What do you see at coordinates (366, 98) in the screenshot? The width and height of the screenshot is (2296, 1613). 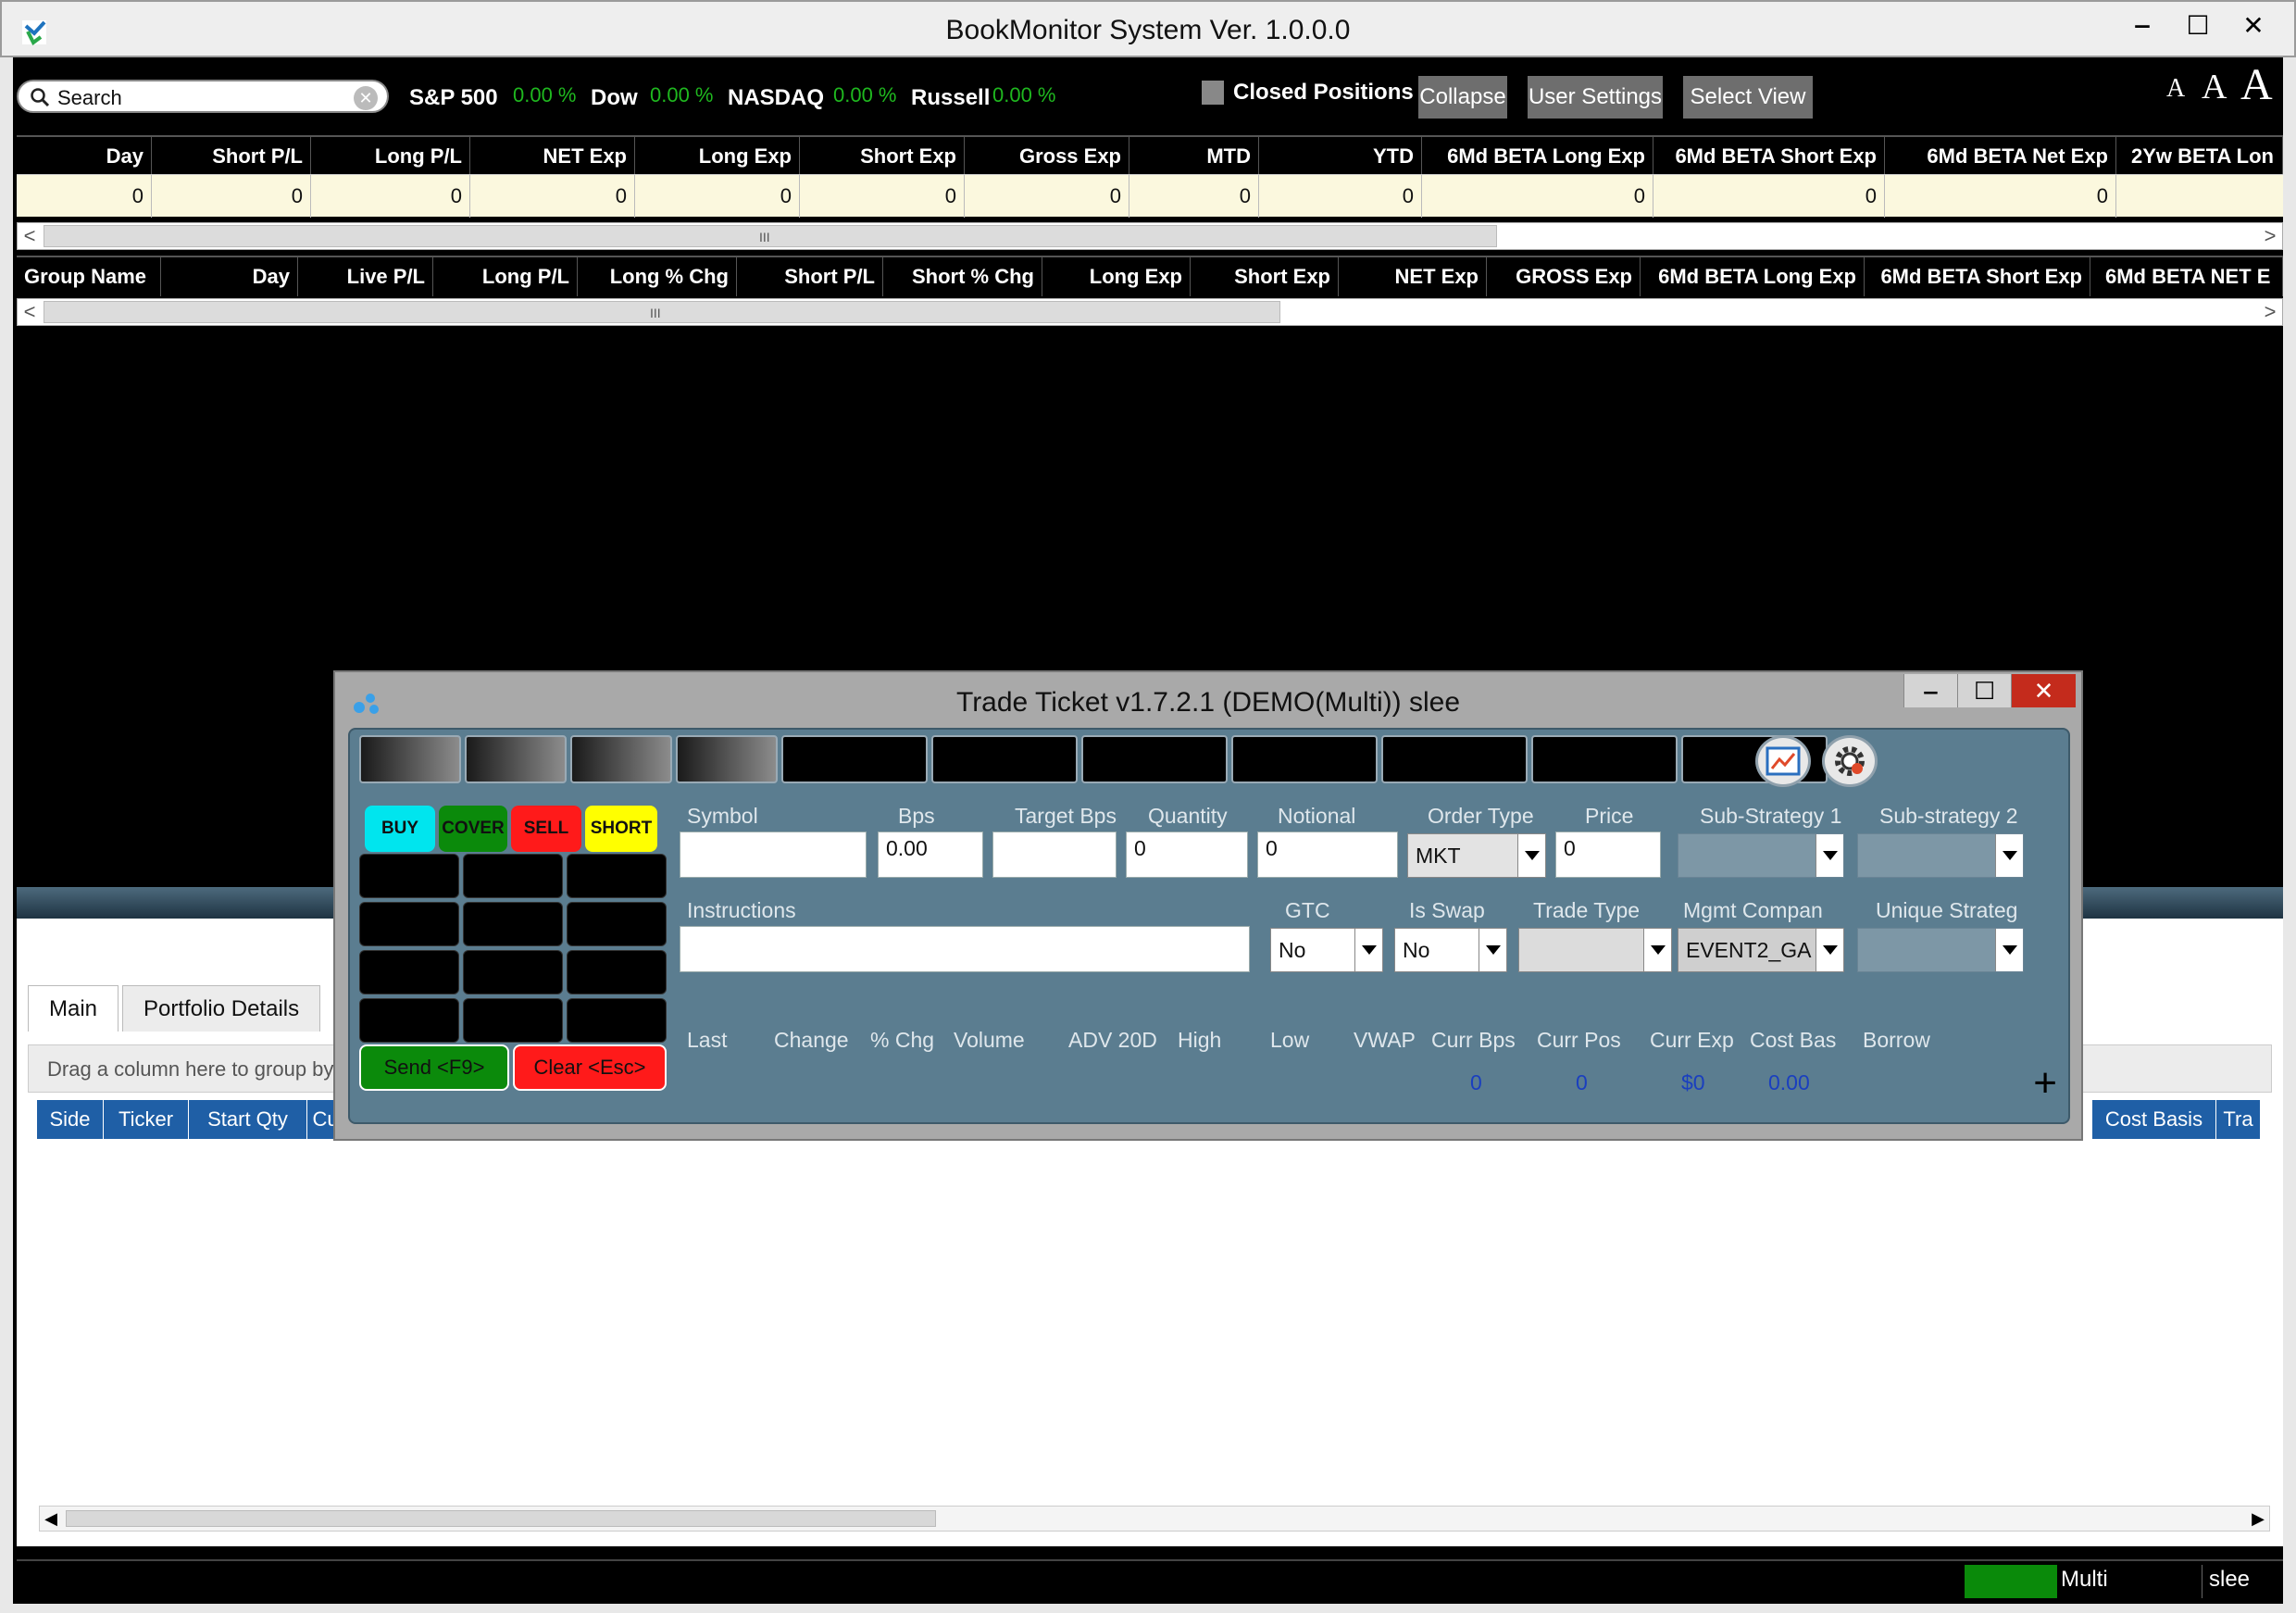 I see `clear-search-icon: ✕` at bounding box center [366, 98].